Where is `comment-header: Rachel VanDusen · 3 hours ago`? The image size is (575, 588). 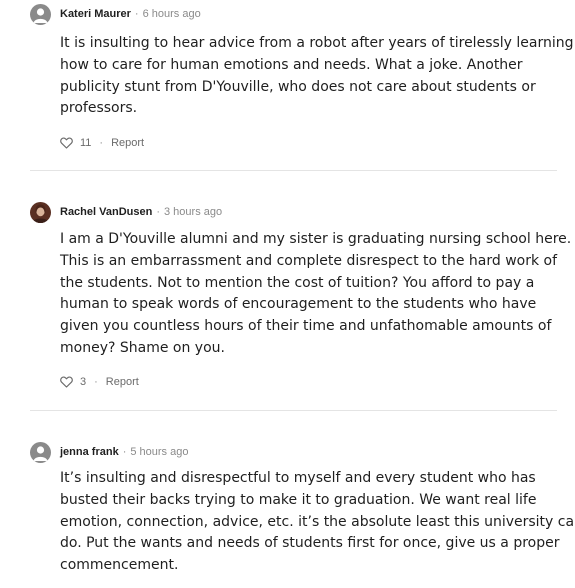 comment-header: Rachel VanDusen · 3 hours ago is located at coordinates (126, 212).